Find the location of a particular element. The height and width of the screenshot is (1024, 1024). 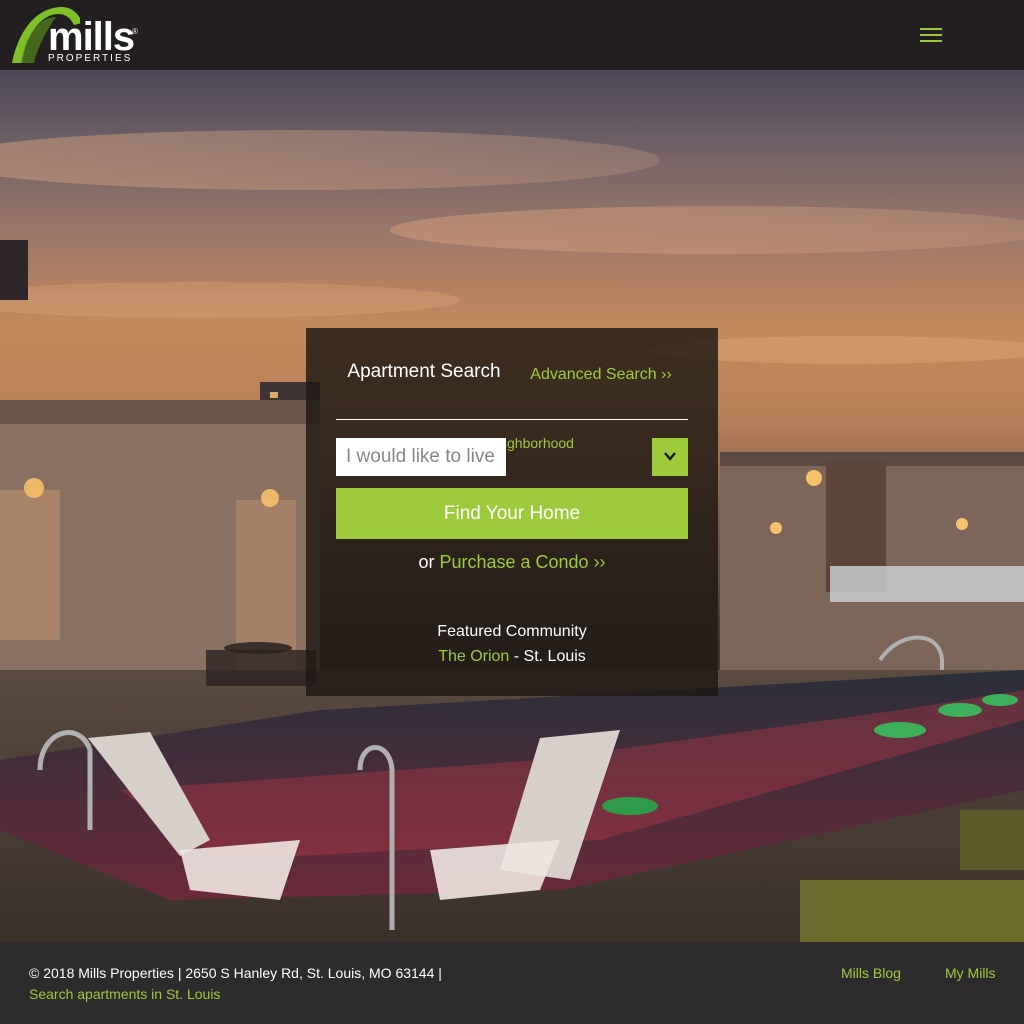

advanced-search-link: Advanced Search ›› is located at coordinates (601, 375).